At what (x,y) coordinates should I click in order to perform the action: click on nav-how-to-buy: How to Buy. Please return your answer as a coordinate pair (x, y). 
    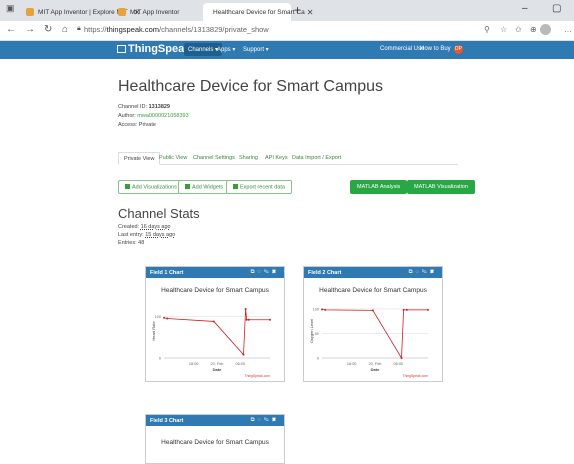
    Looking at the image, I should click on (435, 49).